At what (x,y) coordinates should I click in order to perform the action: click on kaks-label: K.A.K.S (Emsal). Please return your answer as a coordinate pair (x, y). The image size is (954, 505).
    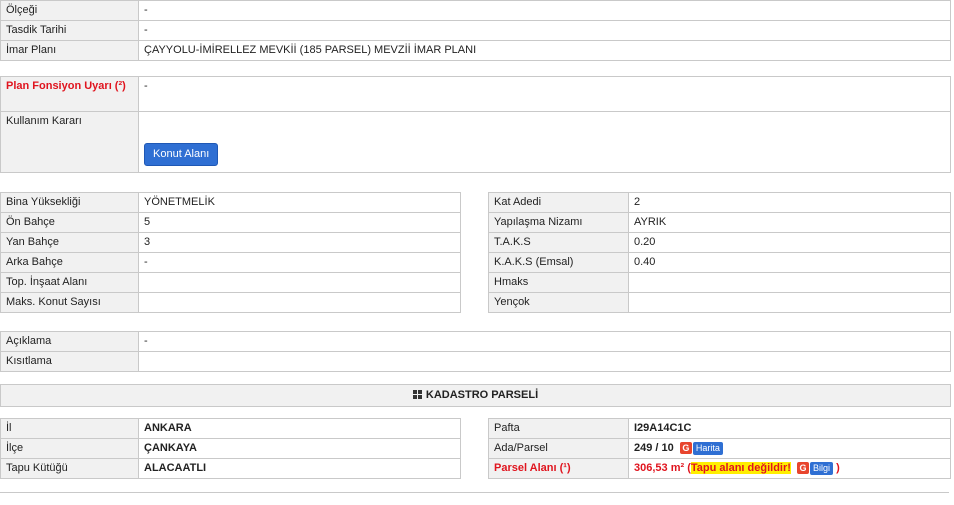
    Looking at the image, I should click on (558, 262).